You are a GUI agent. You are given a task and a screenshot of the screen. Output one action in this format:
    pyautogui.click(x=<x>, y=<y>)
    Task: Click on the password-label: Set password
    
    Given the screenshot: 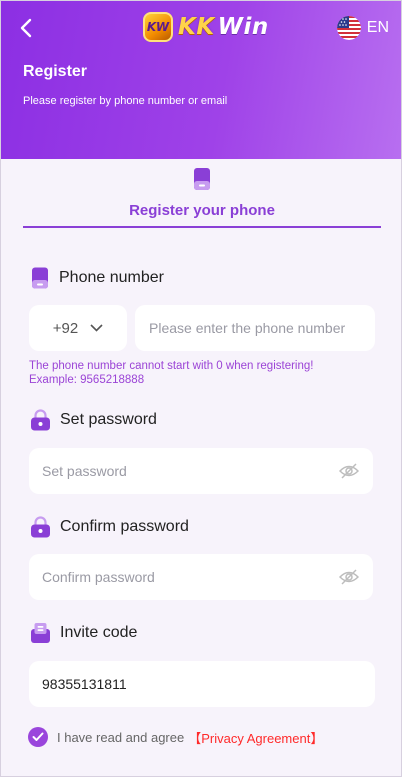 What is the action you would take?
    pyautogui.click(x=108, y=419)
    